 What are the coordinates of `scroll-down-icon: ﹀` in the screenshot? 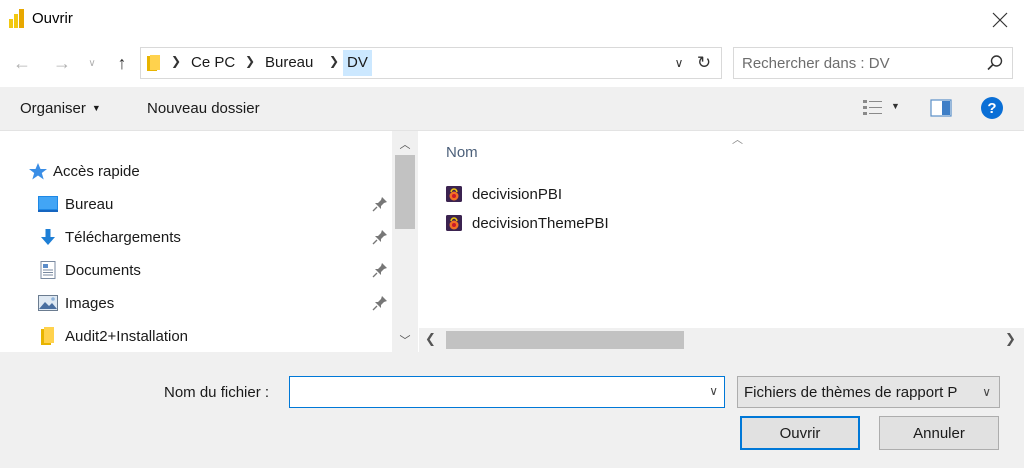 It's located at (405, 340).